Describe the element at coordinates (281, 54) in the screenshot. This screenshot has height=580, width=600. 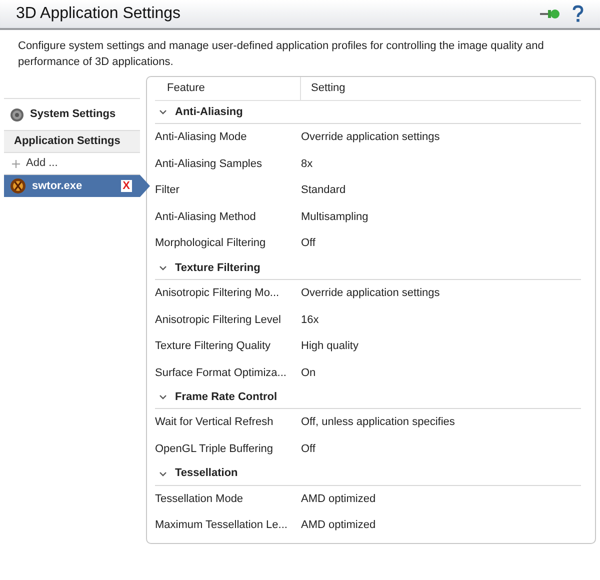
I see `page-description: Configure system settings and manage user-defined application profiles for controlling the image quality and performance of 3D applications.` at that location.